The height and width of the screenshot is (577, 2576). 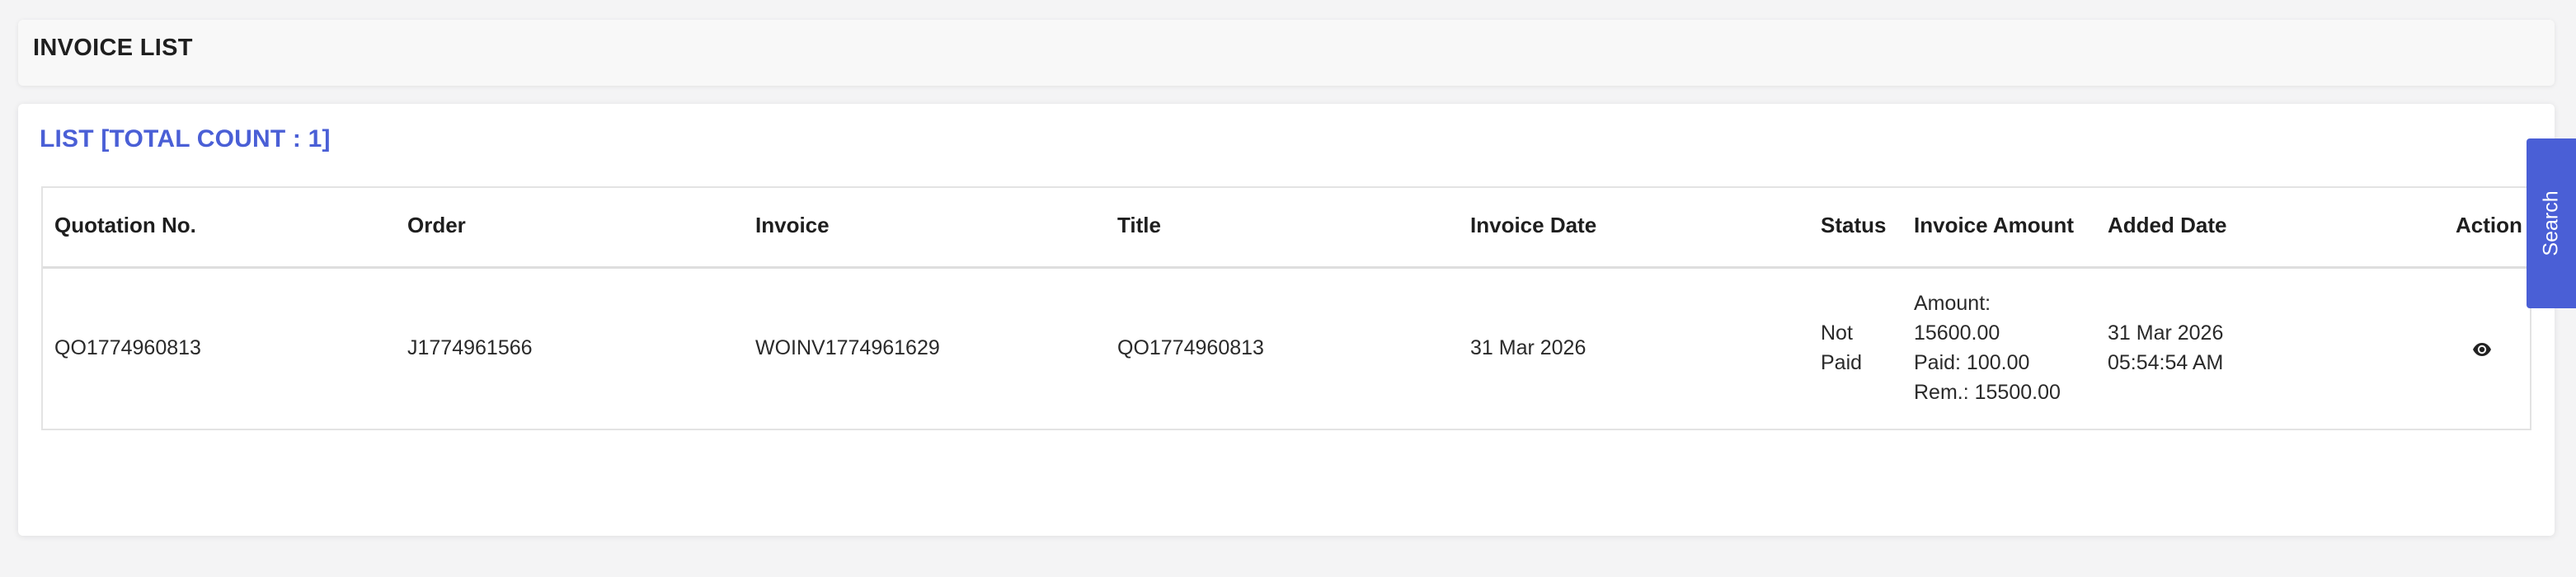 What do you see at coordinates (1994, 225) in the screenshot?
I see `column-header-invoice-amount: Invoice Amount` at bounding box center [1994, 225].